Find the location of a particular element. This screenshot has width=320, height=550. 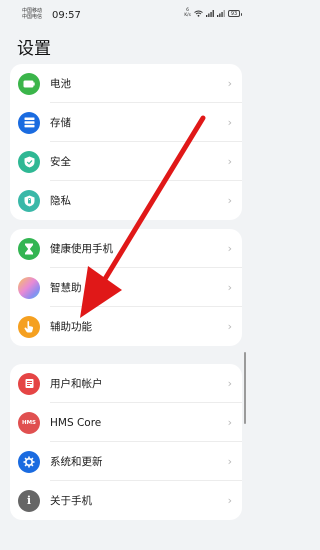

settings-item-label: 智慧助 is located at coordinates (66, 288).